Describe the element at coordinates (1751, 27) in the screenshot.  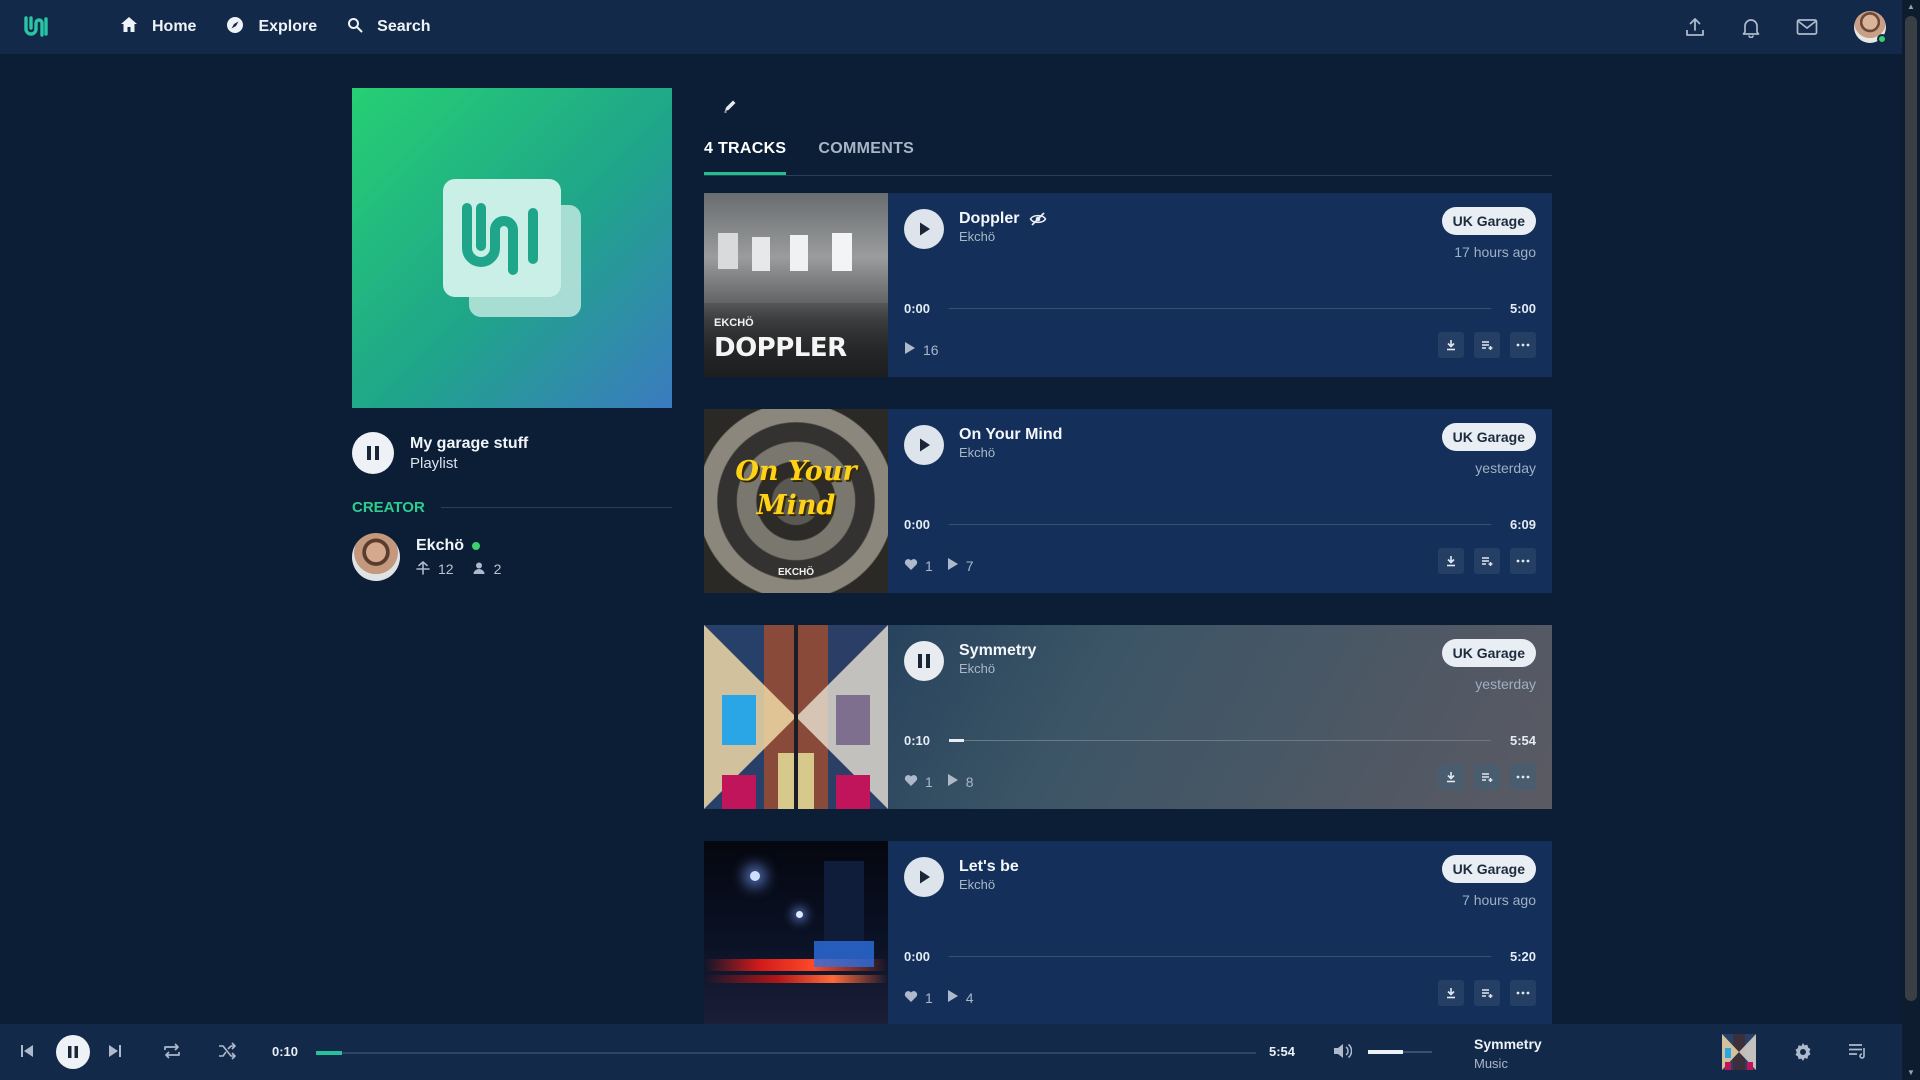
I see `notifications-bell-icon` at that location.